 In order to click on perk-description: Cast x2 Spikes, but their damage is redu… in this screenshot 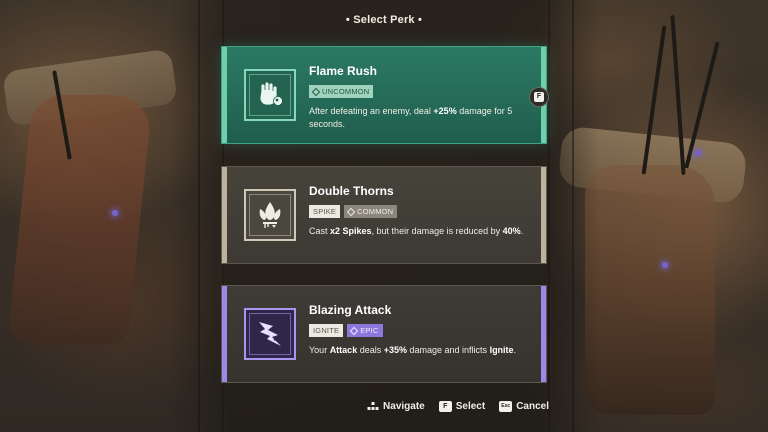, I will do `click(422, 231)`.